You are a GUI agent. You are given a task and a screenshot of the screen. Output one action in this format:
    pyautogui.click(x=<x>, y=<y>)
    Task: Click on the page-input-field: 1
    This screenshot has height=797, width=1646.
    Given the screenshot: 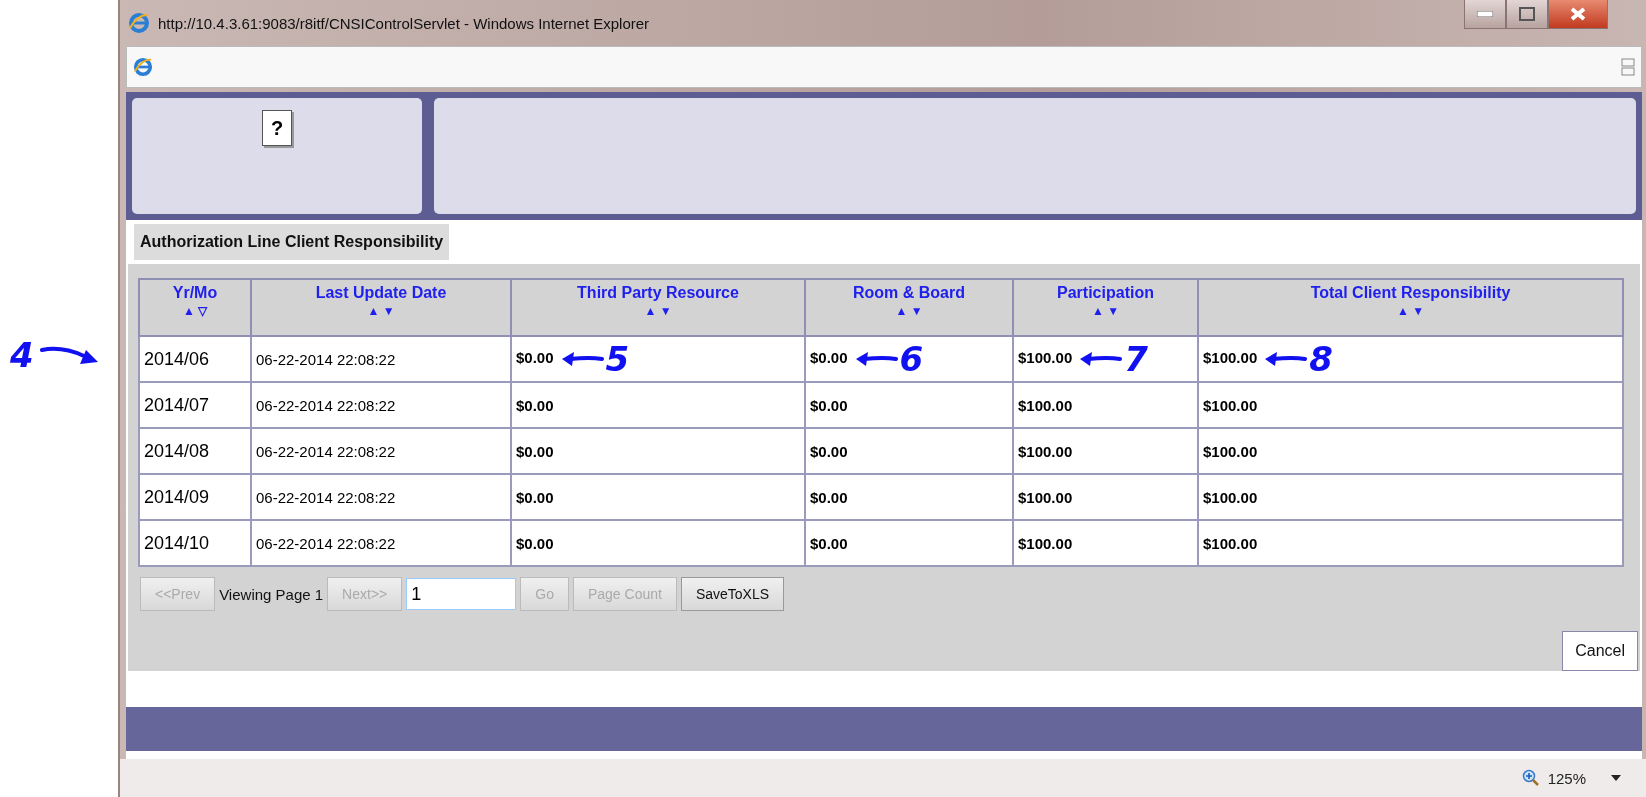 What is the action you would take?
    pyautogui.click(x=461, y=594)
    